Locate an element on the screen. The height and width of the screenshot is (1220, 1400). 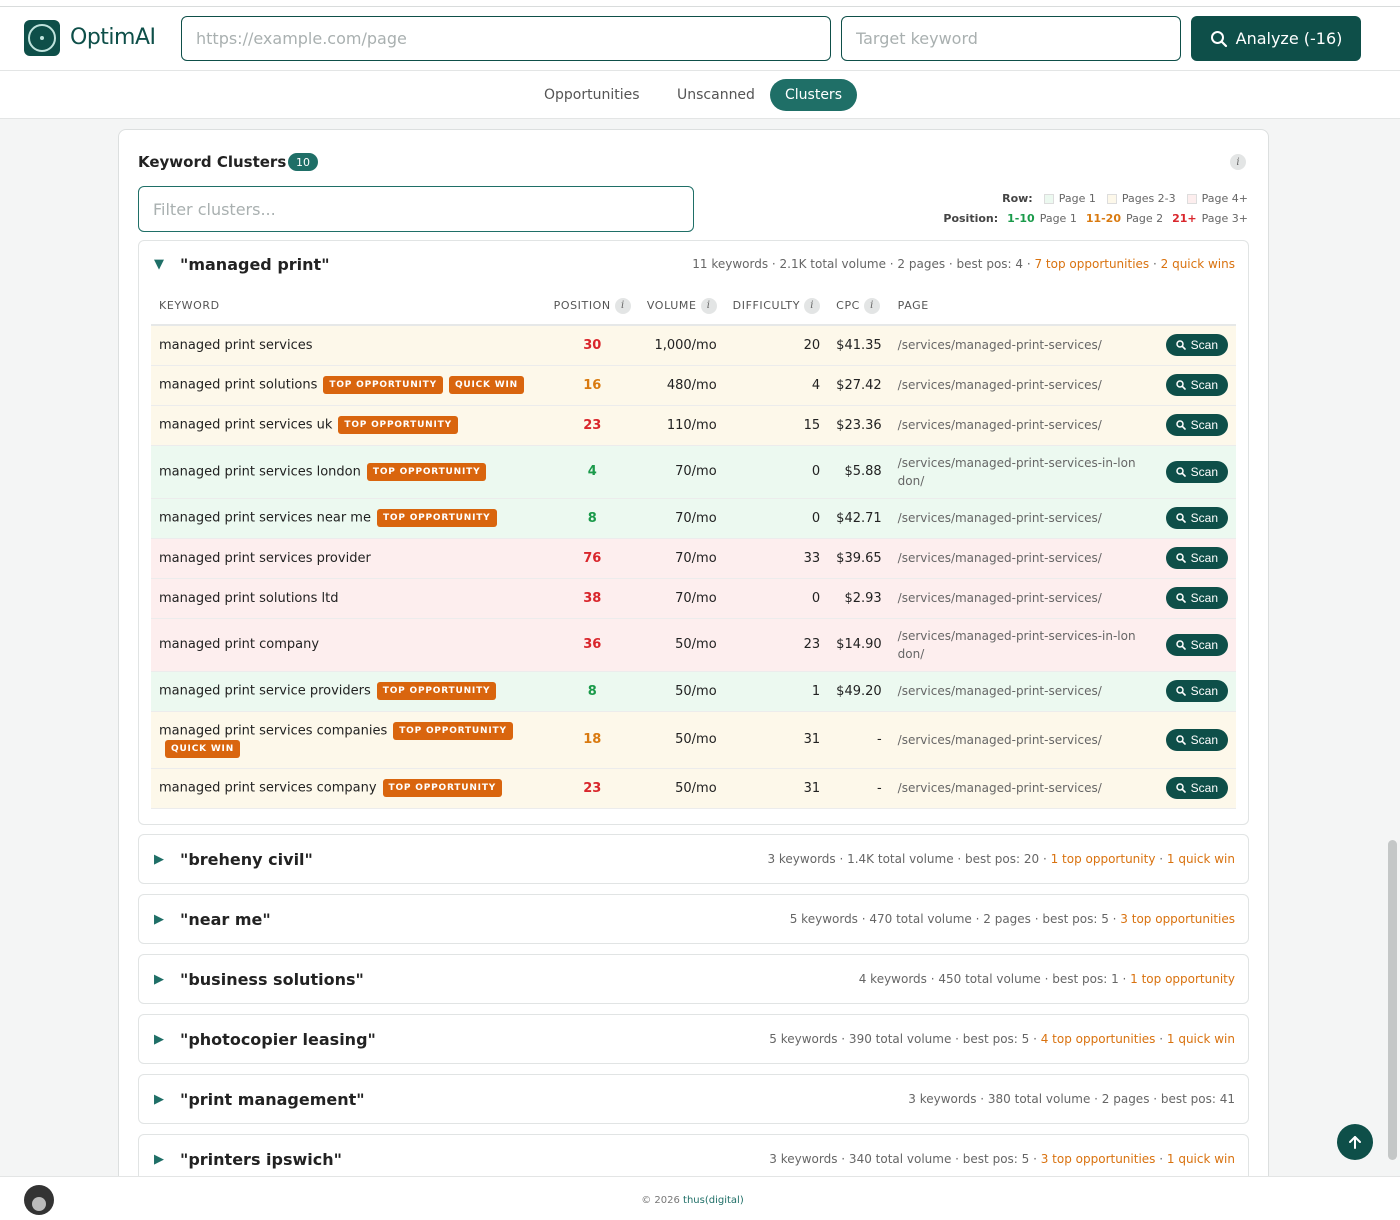
footer-link: thus(digital) is located at coordinates (713, 1200).